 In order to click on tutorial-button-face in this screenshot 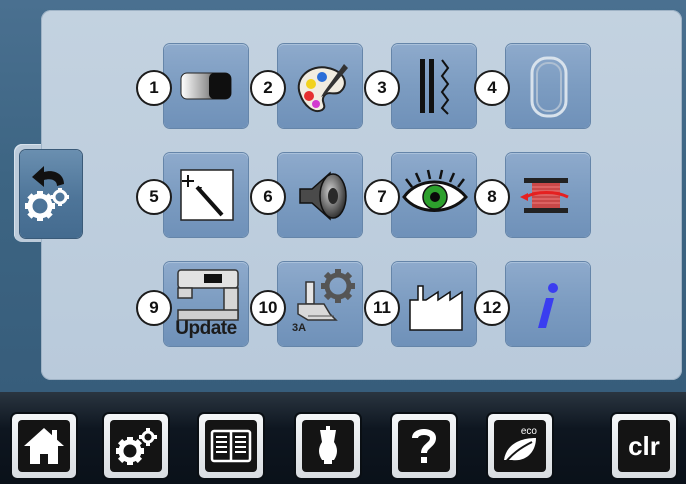, I will do `click(231, 446)`.